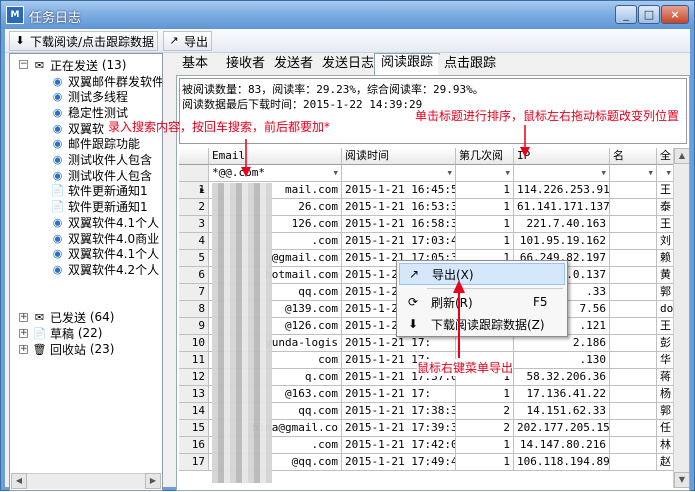 The width and height of the screenshot is (695, 492). I want to click on ip-cell: 114.226.253.91, so click(562, 190).